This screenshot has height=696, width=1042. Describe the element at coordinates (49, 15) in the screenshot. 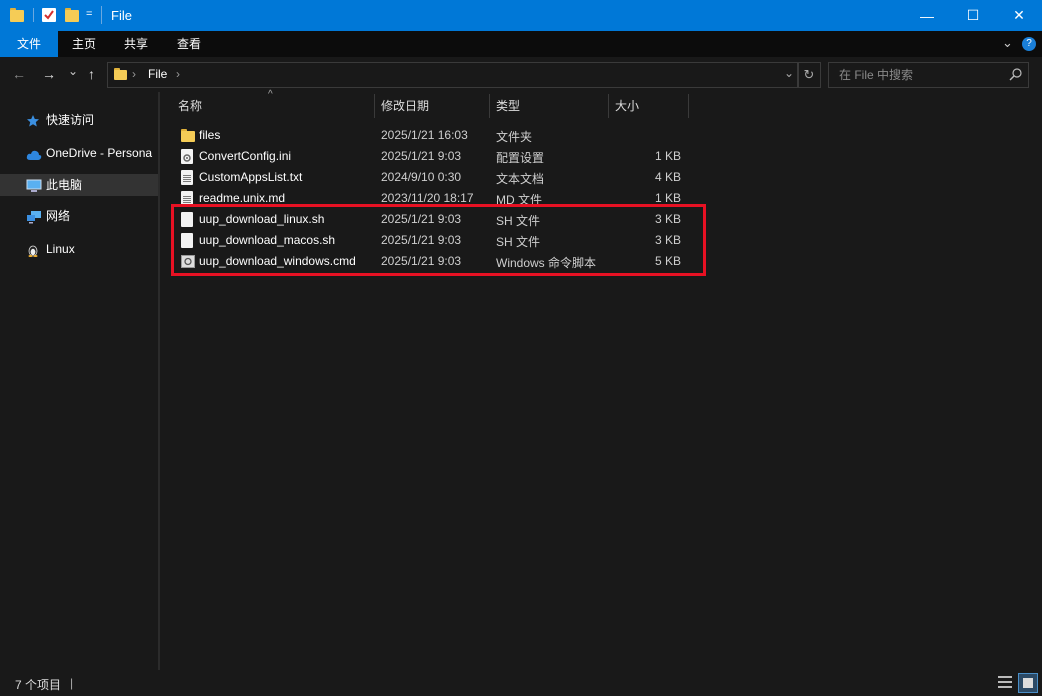

I see `properties-icon` at that location.